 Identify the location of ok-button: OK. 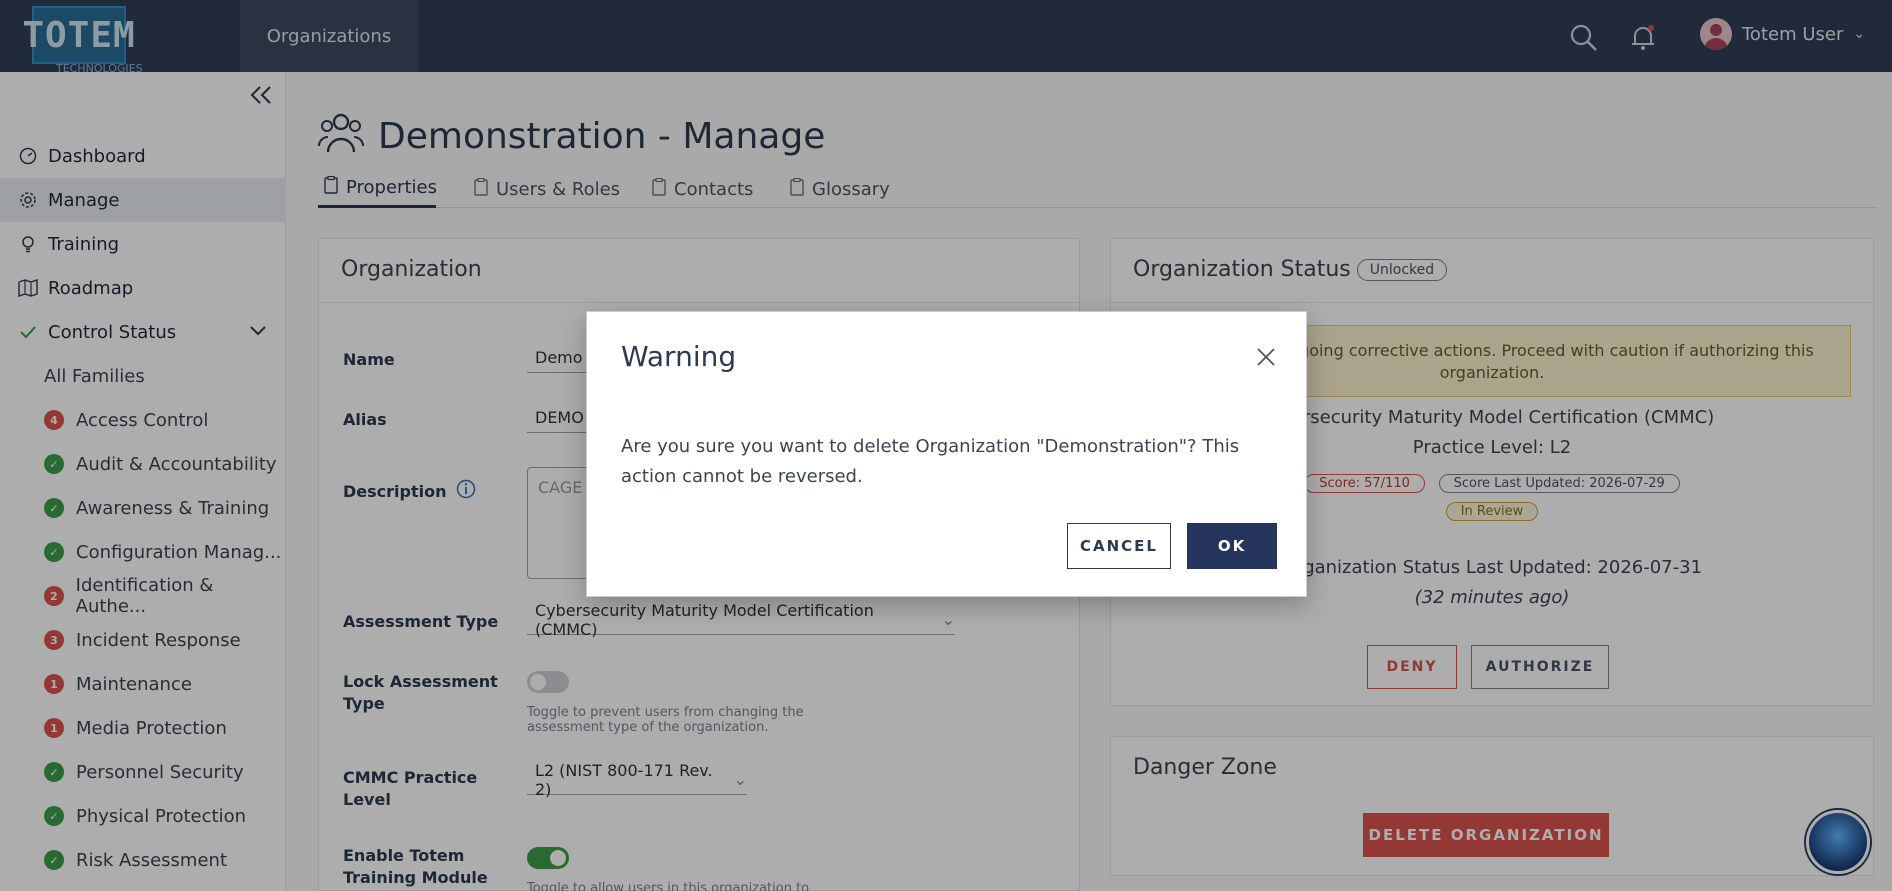
(1232, 546).